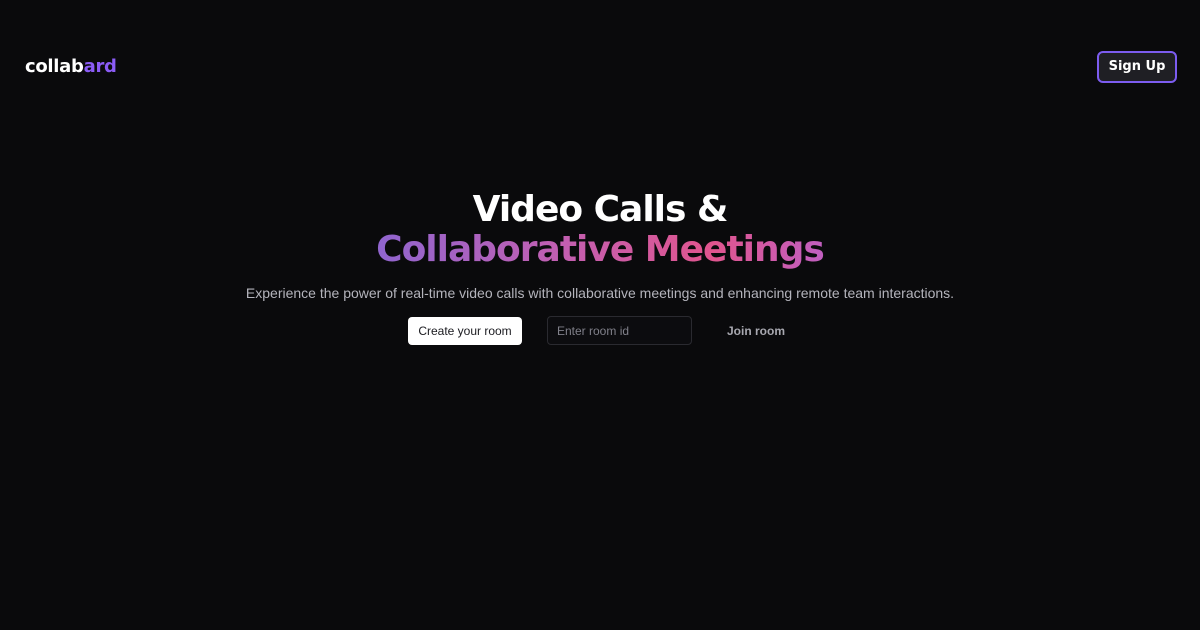 This screenshot has width=1200, height=630. What do you see at coordinates (1137, 67) in the screenshot?
I see `sign-up-button: Sign Up` at bounding box center [1137, 67].